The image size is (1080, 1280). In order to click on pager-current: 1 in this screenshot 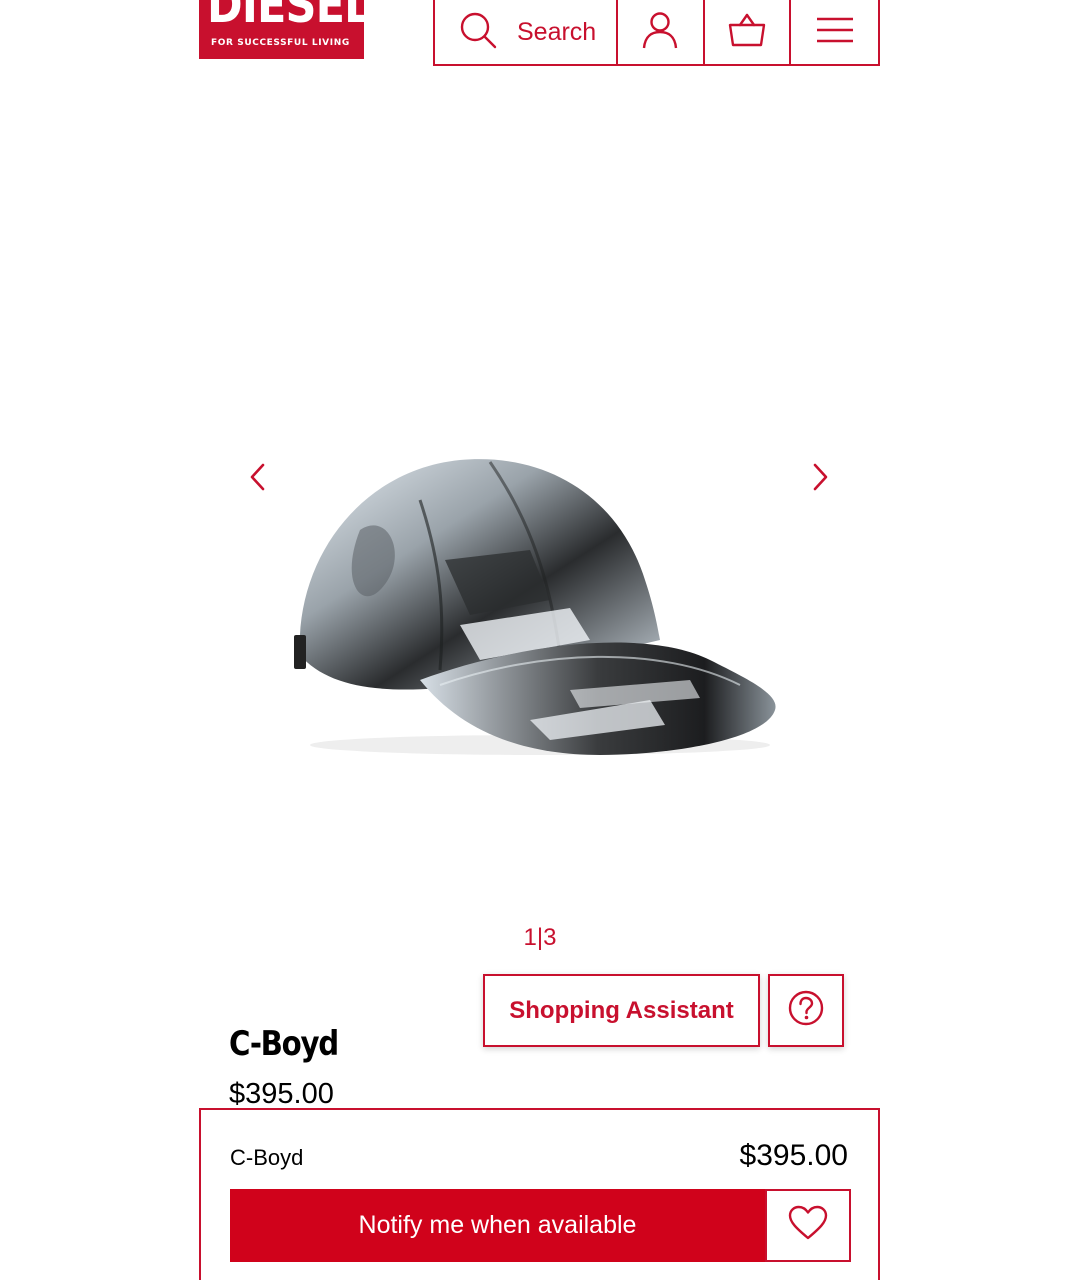, I will do `click(530, 937)`.